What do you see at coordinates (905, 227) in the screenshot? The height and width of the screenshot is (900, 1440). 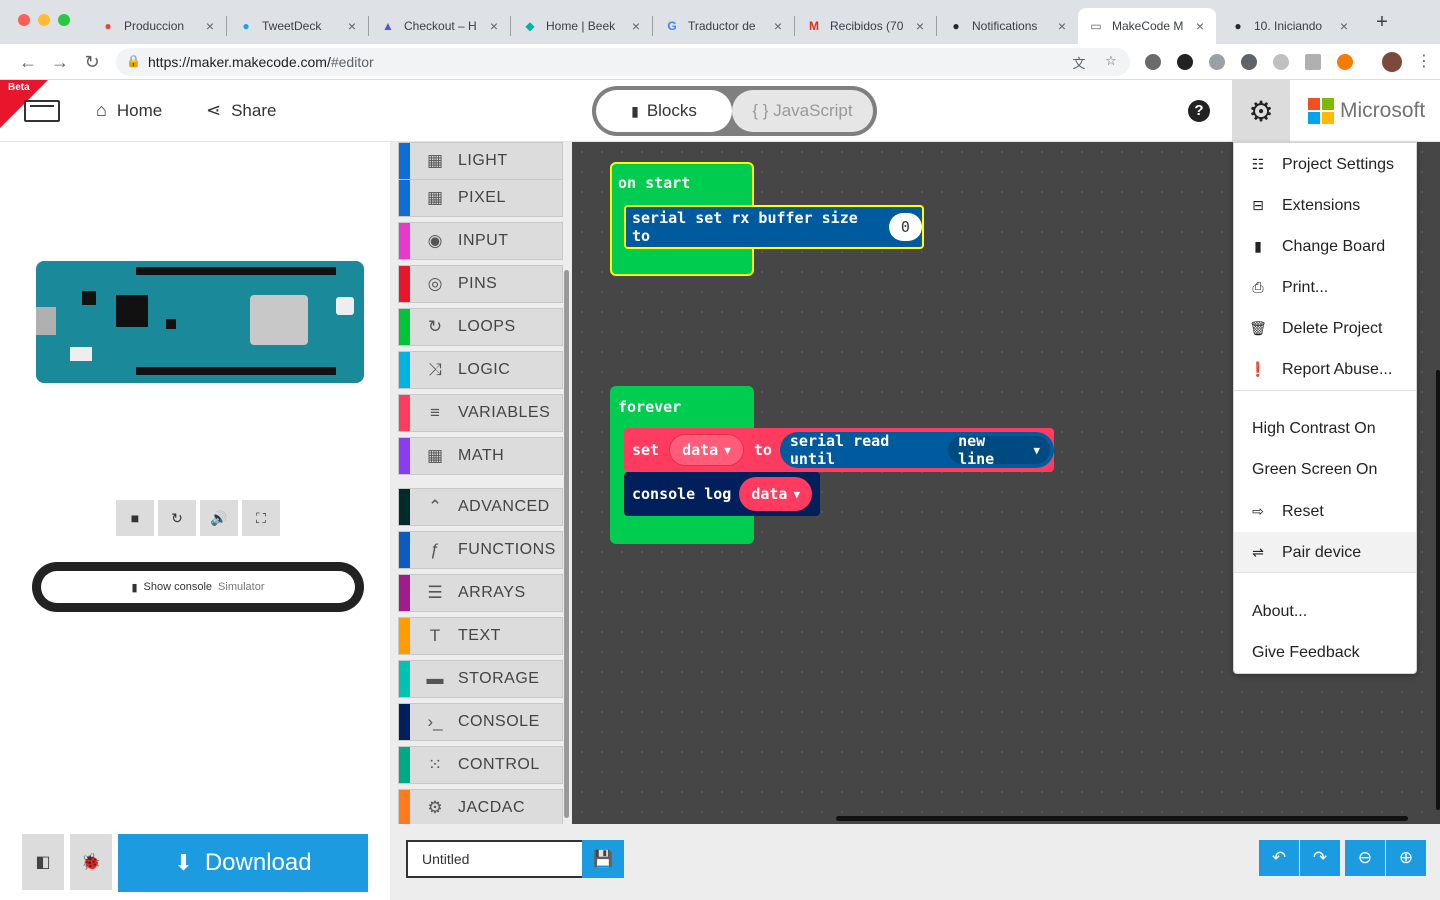 I see `buffer-size-value: 0` at bounding box center [905, 227].